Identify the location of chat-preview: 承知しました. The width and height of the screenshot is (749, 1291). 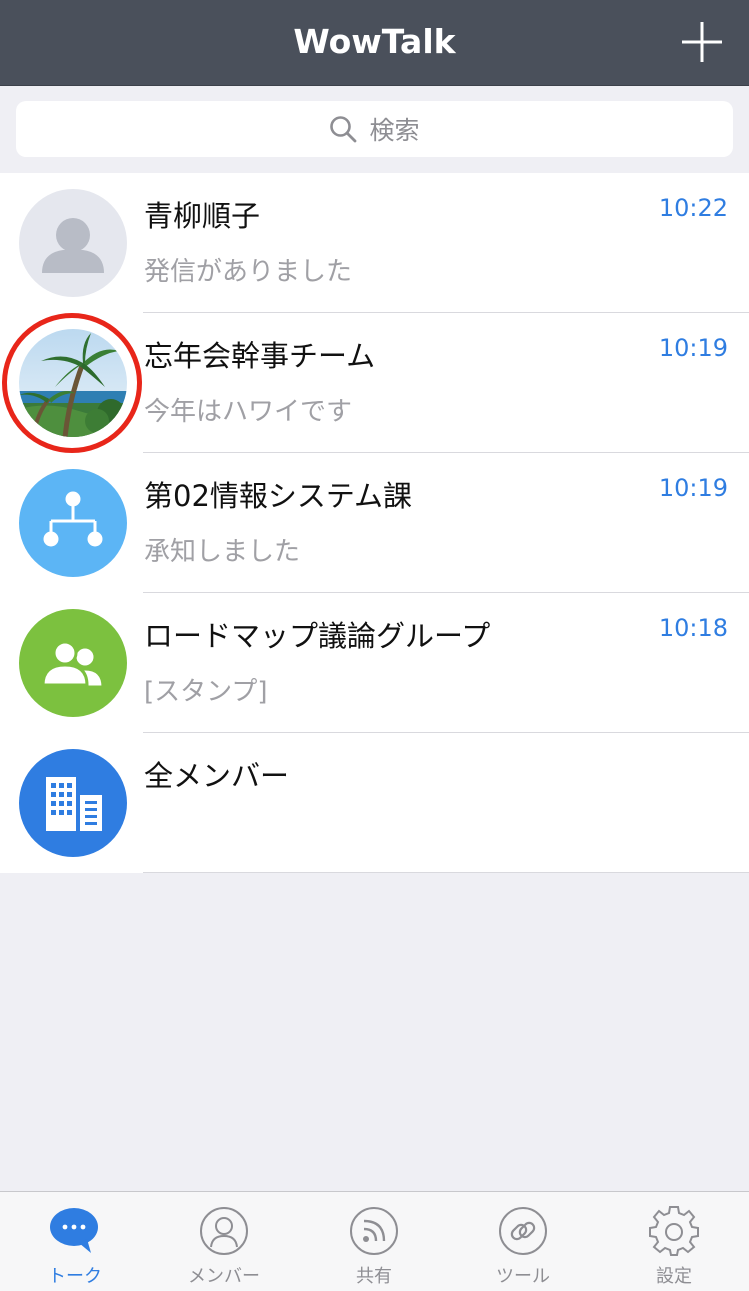
(222, 552).